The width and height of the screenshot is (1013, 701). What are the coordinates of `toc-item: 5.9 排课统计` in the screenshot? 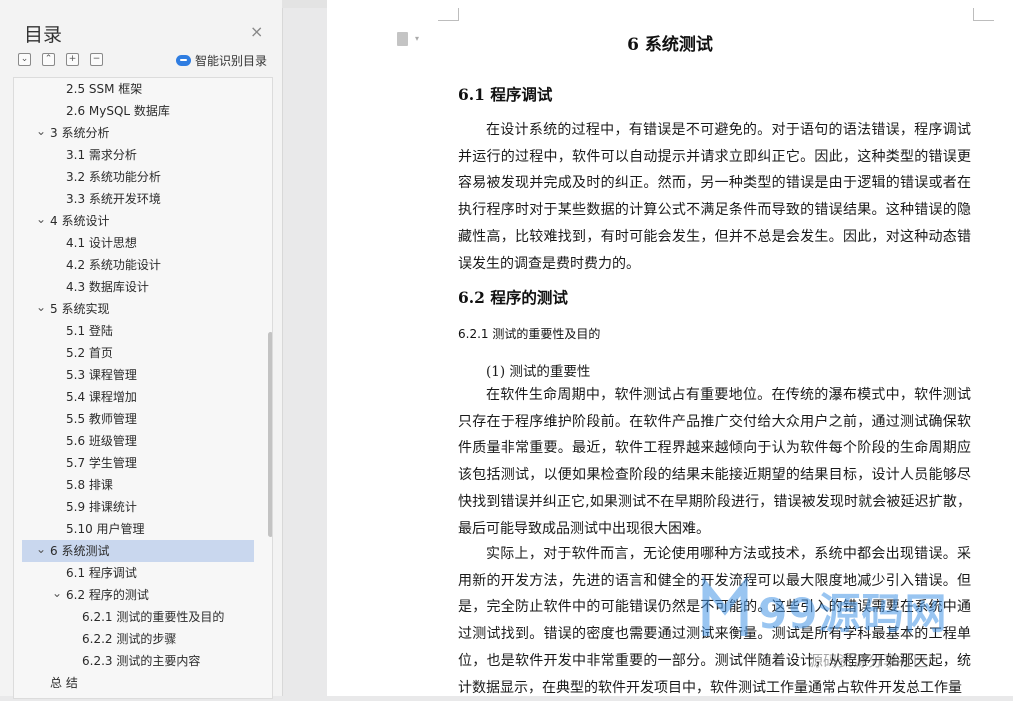 It's located at (138, 507).